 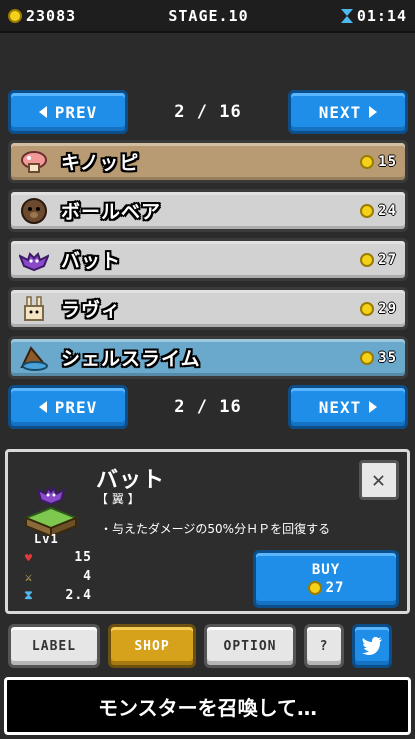 What do you see at coordinates (387, 259) in the screenshot?
I see `price-value: 27` at bounding box center [387, 259].